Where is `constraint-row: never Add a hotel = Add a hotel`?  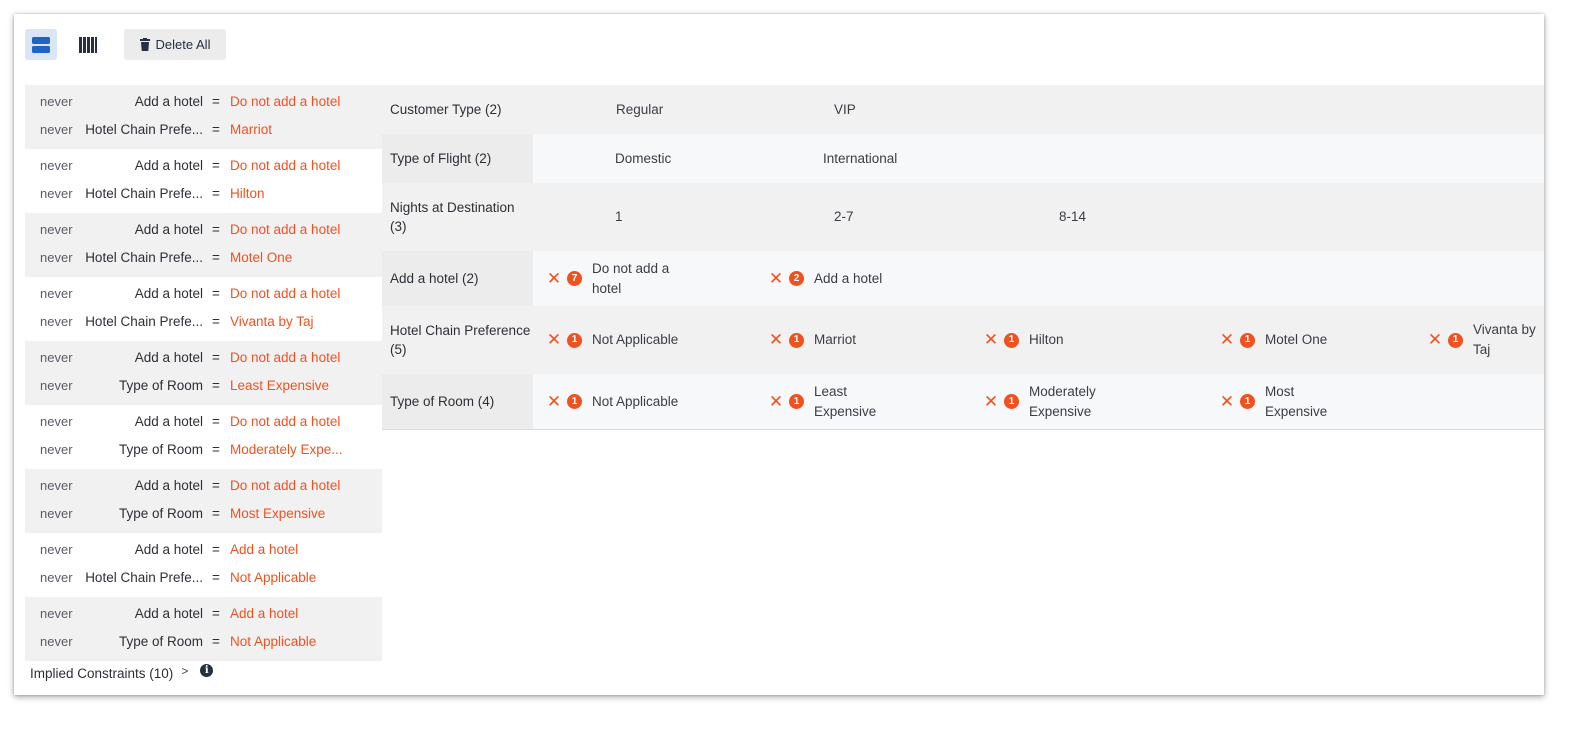 constraint-row: never Add a hotel = Add a hotel is located at coordinates (203, 550).